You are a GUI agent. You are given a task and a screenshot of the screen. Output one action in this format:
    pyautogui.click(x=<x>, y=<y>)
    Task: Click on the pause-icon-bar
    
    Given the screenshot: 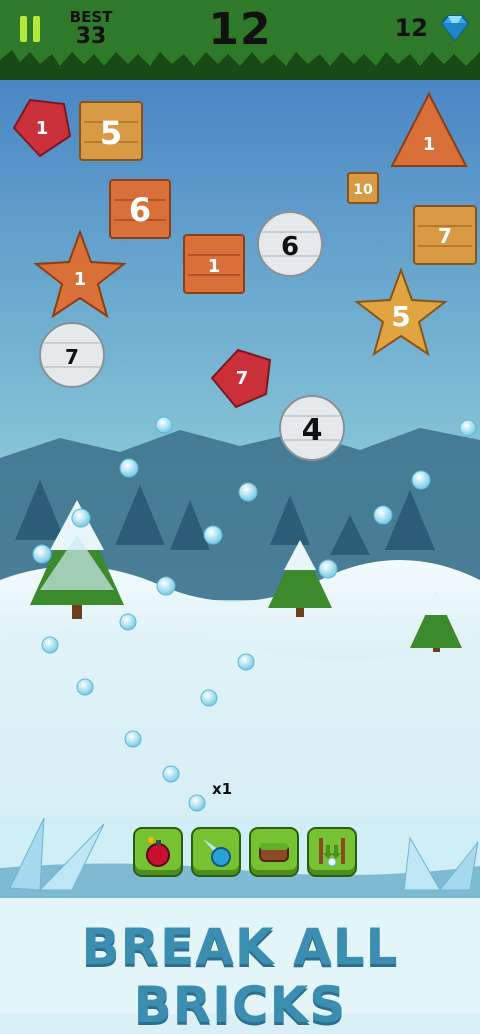 What is the action you would take?
    pyautogui.click(x=36, y=29)
    